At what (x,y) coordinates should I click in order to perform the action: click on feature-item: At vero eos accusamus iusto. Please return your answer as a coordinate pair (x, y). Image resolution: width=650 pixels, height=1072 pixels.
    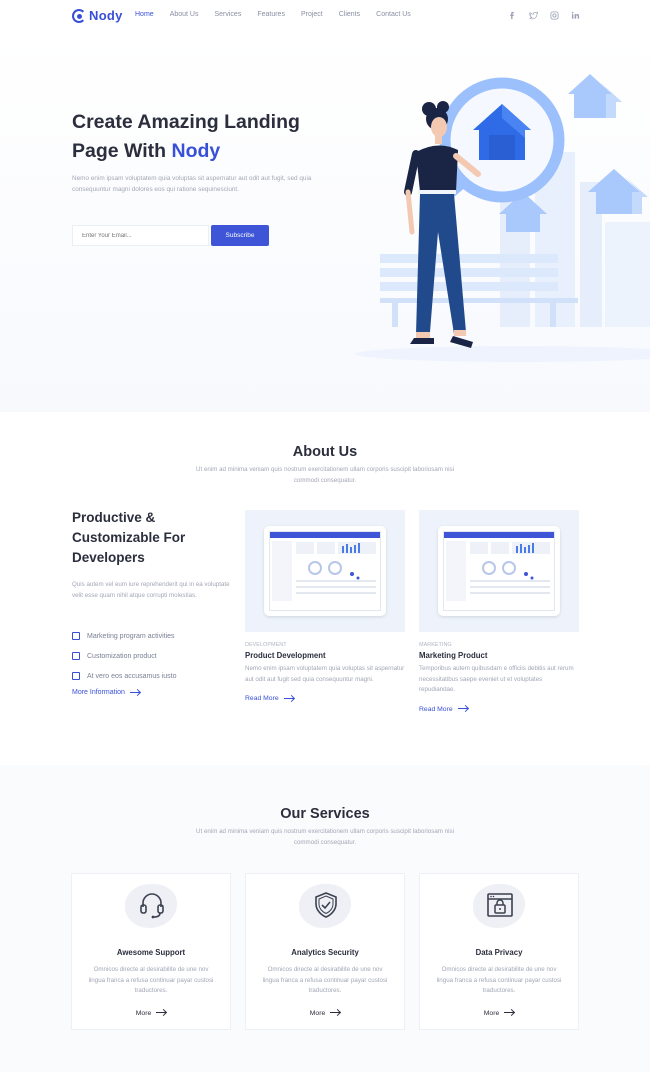
    Looking at the image, I should click on (124, 676).